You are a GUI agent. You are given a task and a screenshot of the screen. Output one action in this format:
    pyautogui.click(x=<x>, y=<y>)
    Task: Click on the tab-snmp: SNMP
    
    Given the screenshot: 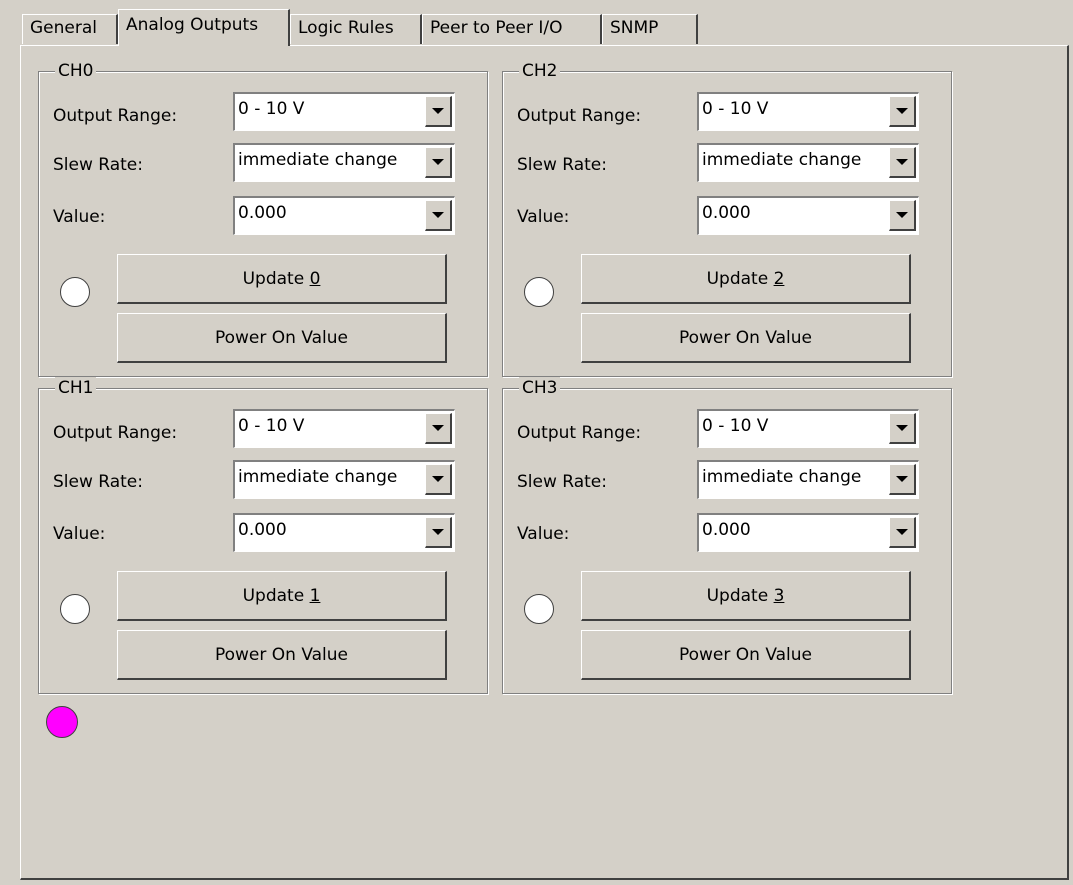 What is the action you would take?
    pyautogui.click(x=650, y=29)
    